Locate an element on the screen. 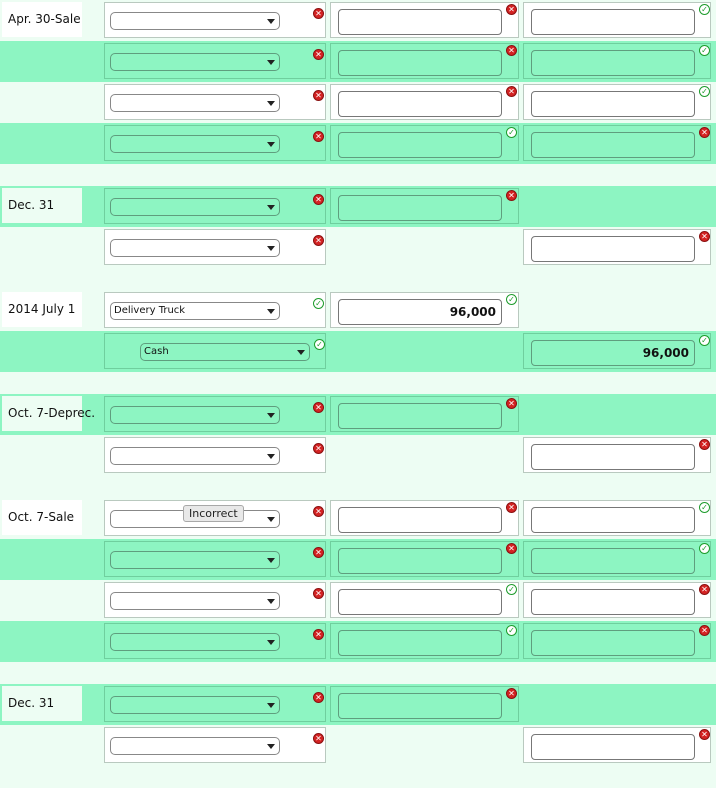 This screenshot has height=788, width=716. account-select: Cash is located at coordinates (225, 352).